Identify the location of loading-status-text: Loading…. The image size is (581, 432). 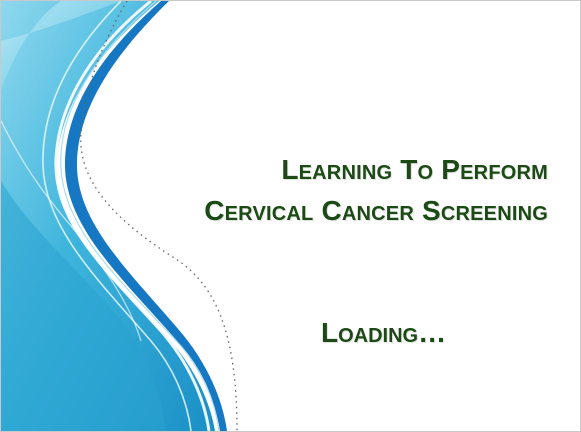
(384, 332).